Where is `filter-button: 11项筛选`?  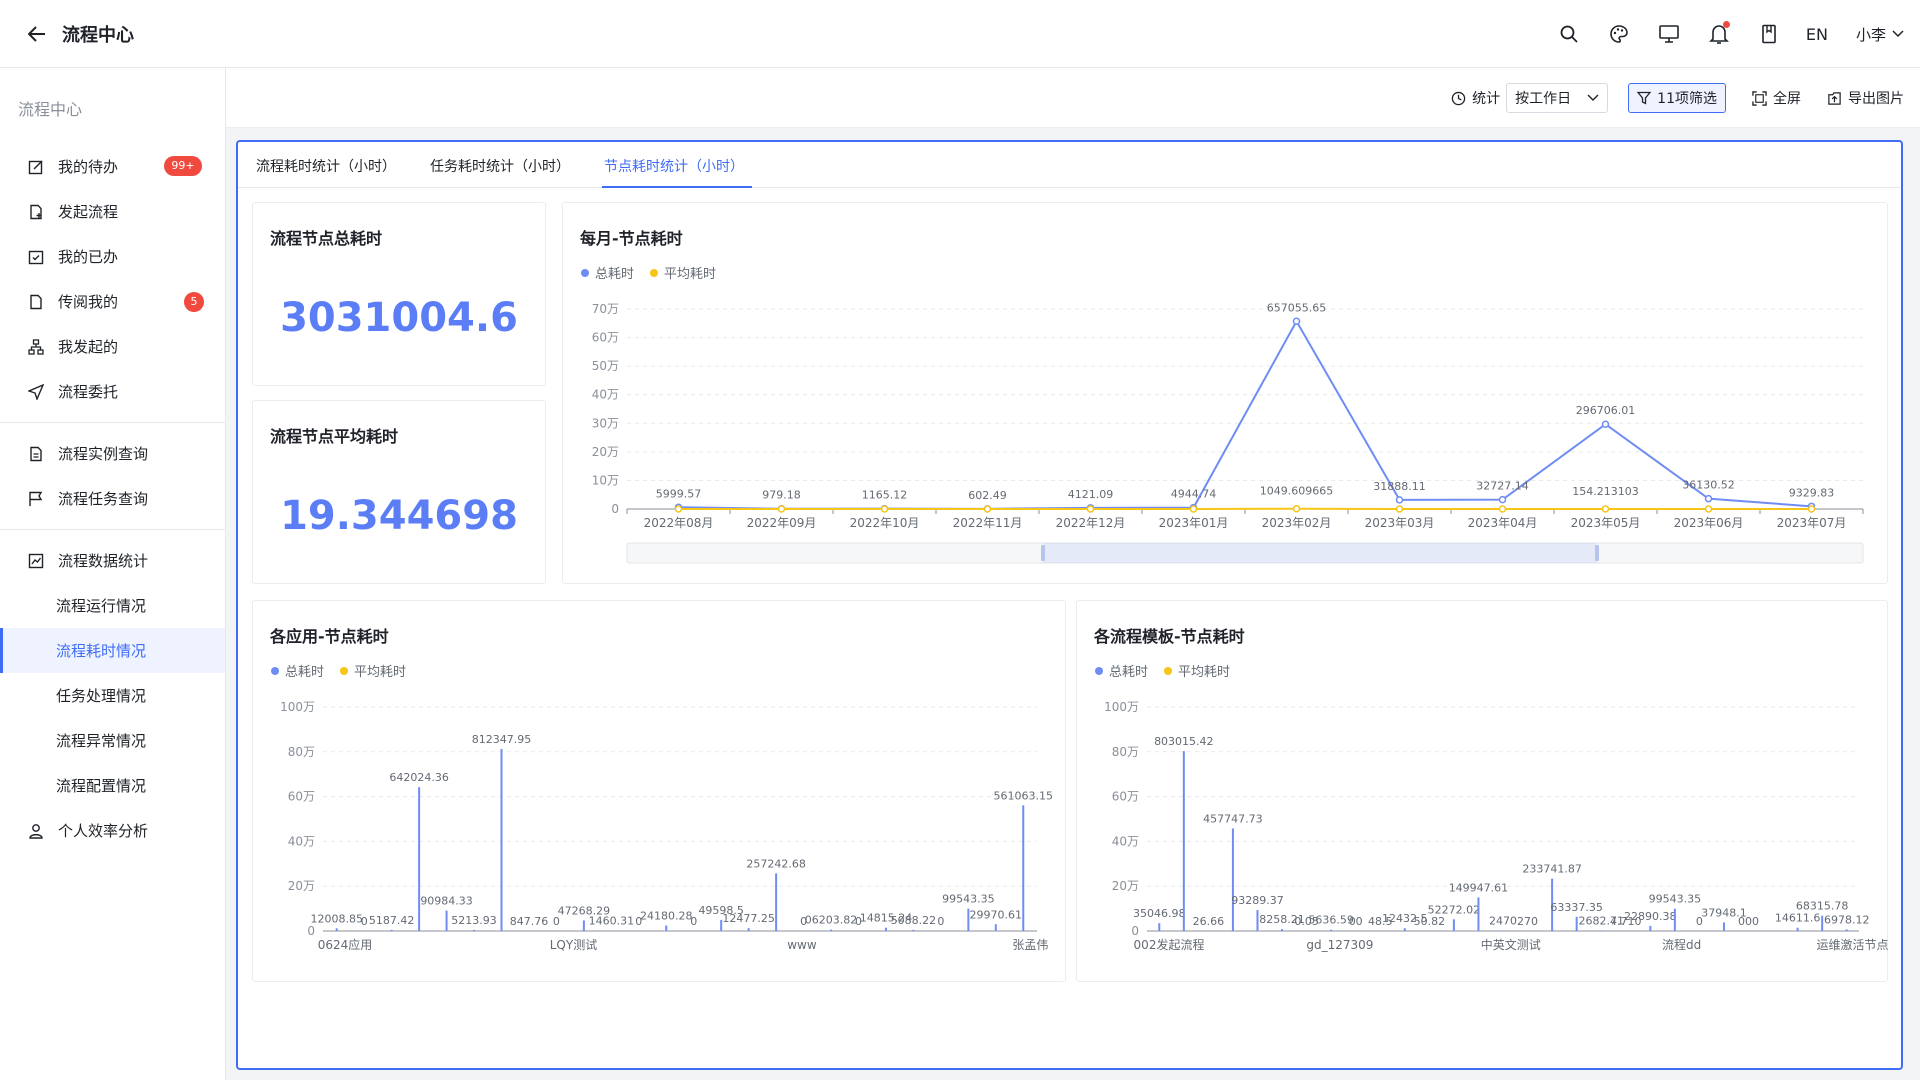
filter-button: 11项筛选 is located at coordinates (1677, 98).